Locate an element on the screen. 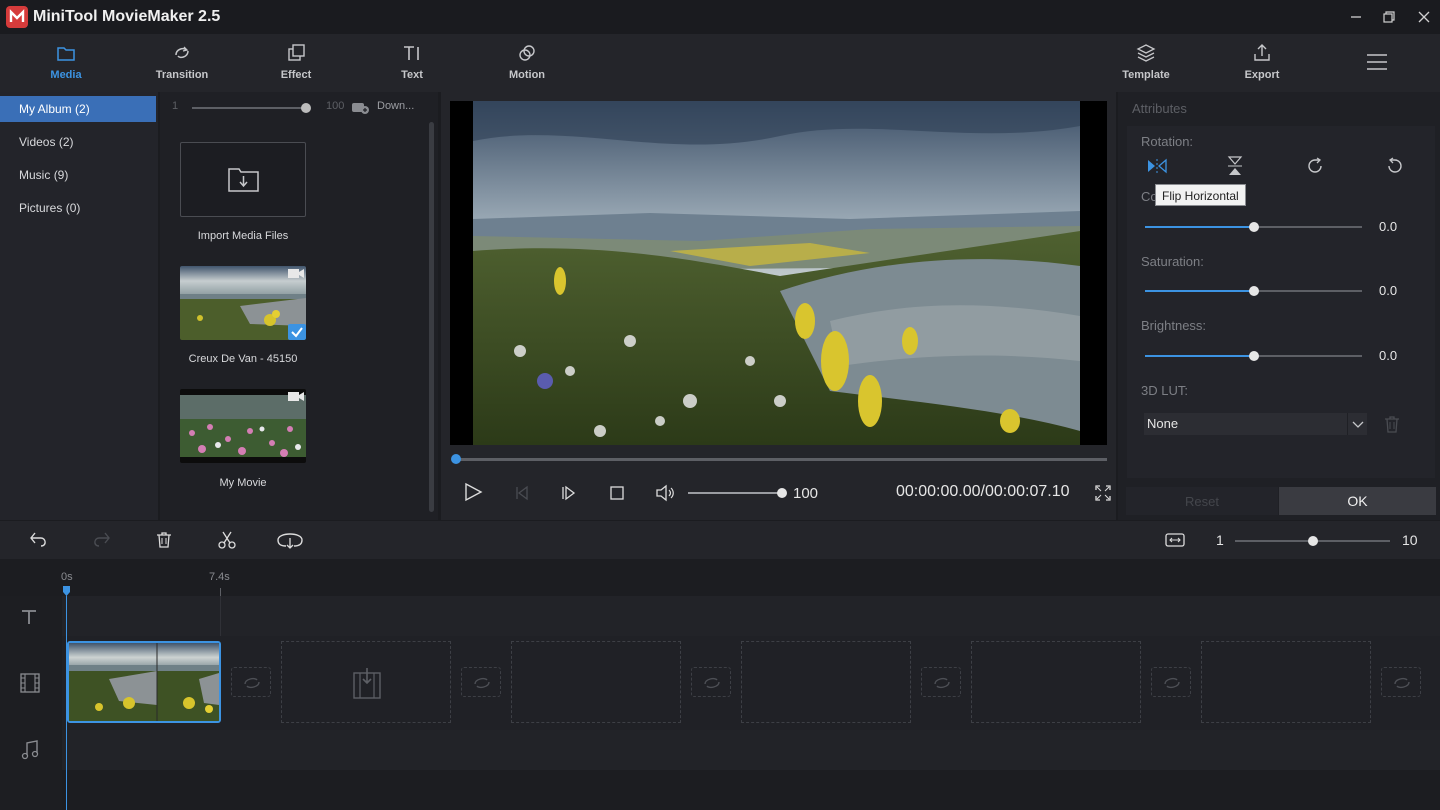  timeline-toolbar: 1 10 is located at coordinates (720, 540).